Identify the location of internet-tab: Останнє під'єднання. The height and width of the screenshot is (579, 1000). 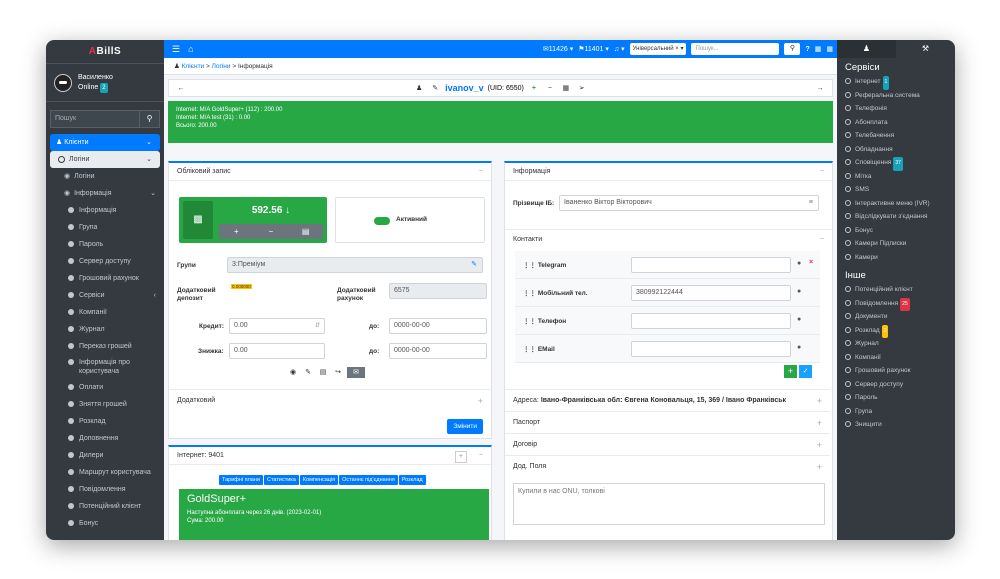
(368, 480).